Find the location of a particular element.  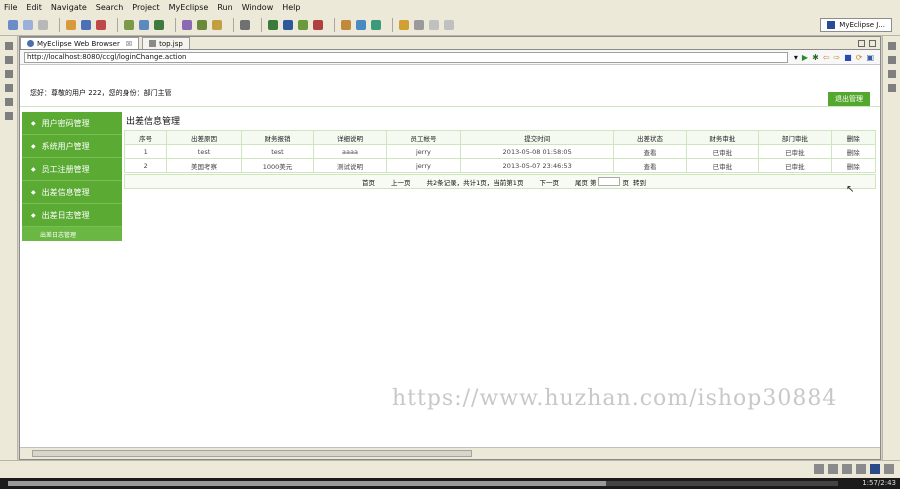

database-icon is located at coordinates (187, 24).